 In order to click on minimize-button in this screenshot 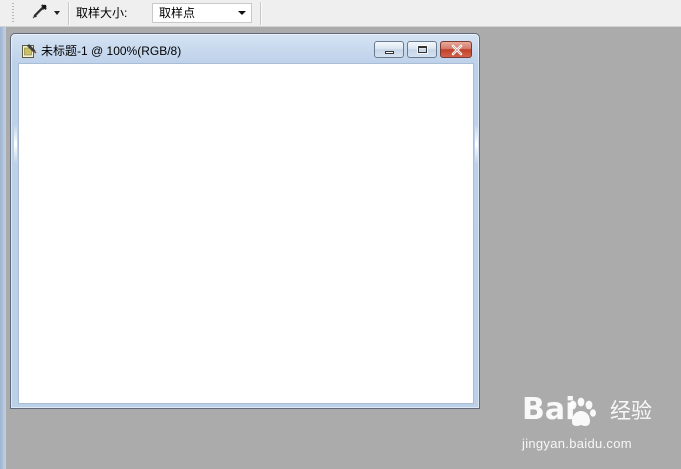, I will do `click(389, 49)`.